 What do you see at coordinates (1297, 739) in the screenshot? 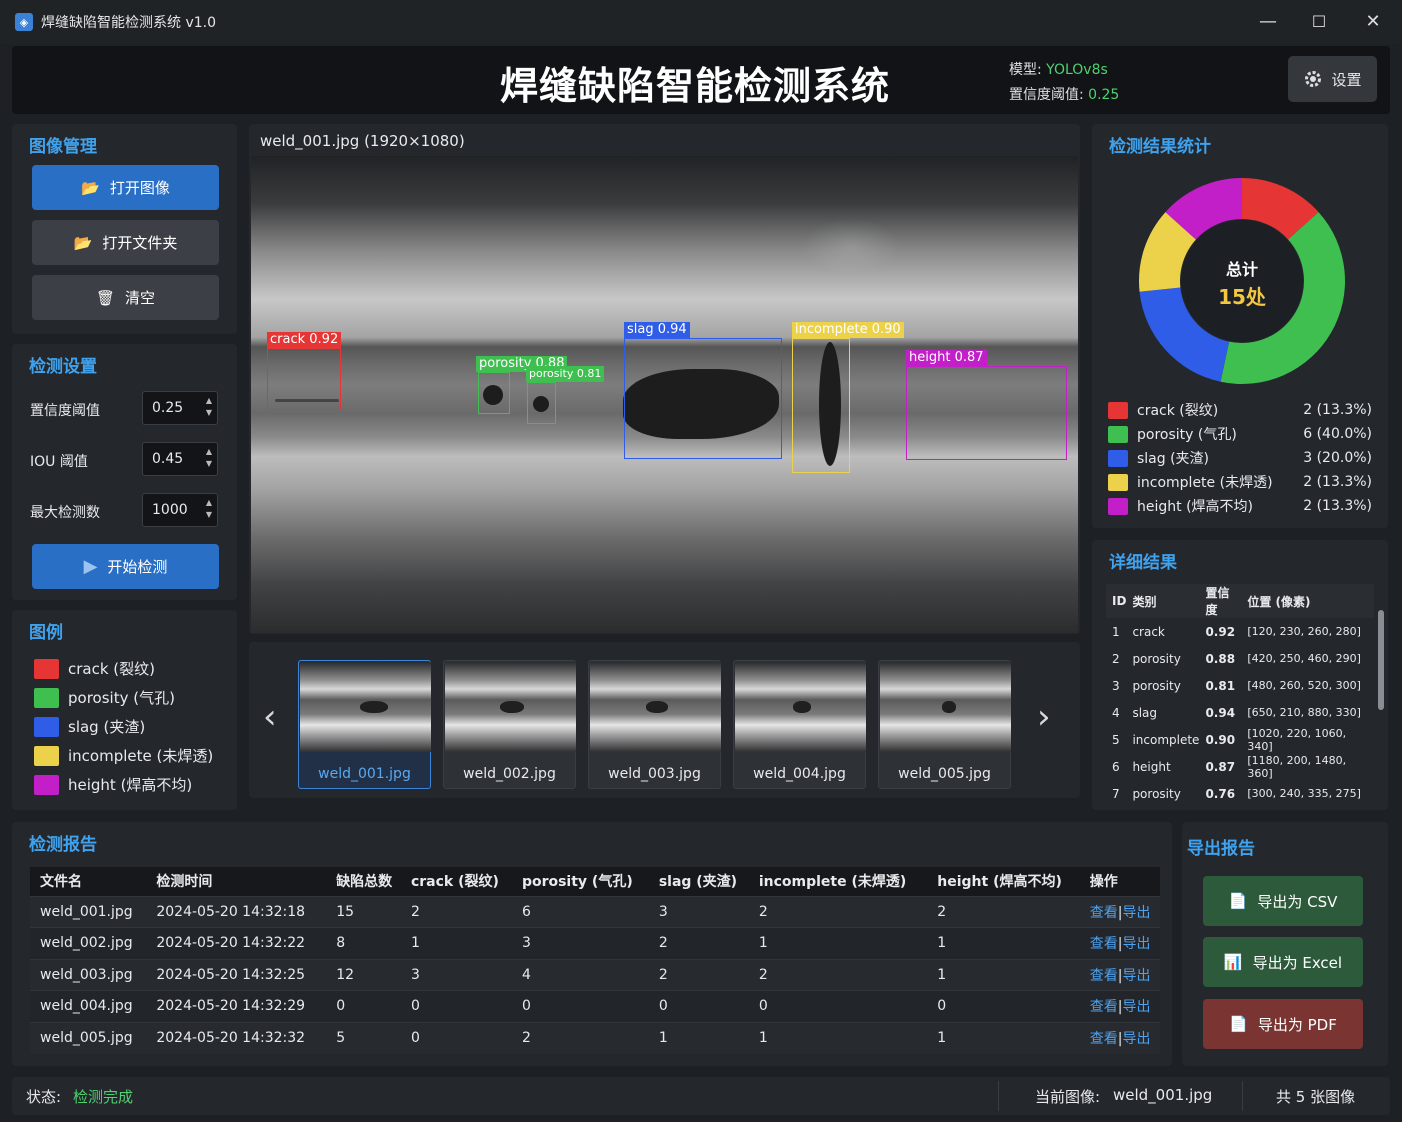
I see `table-cell: [1020, 220, 1060, 340]` at bounding box center [1297, 739].